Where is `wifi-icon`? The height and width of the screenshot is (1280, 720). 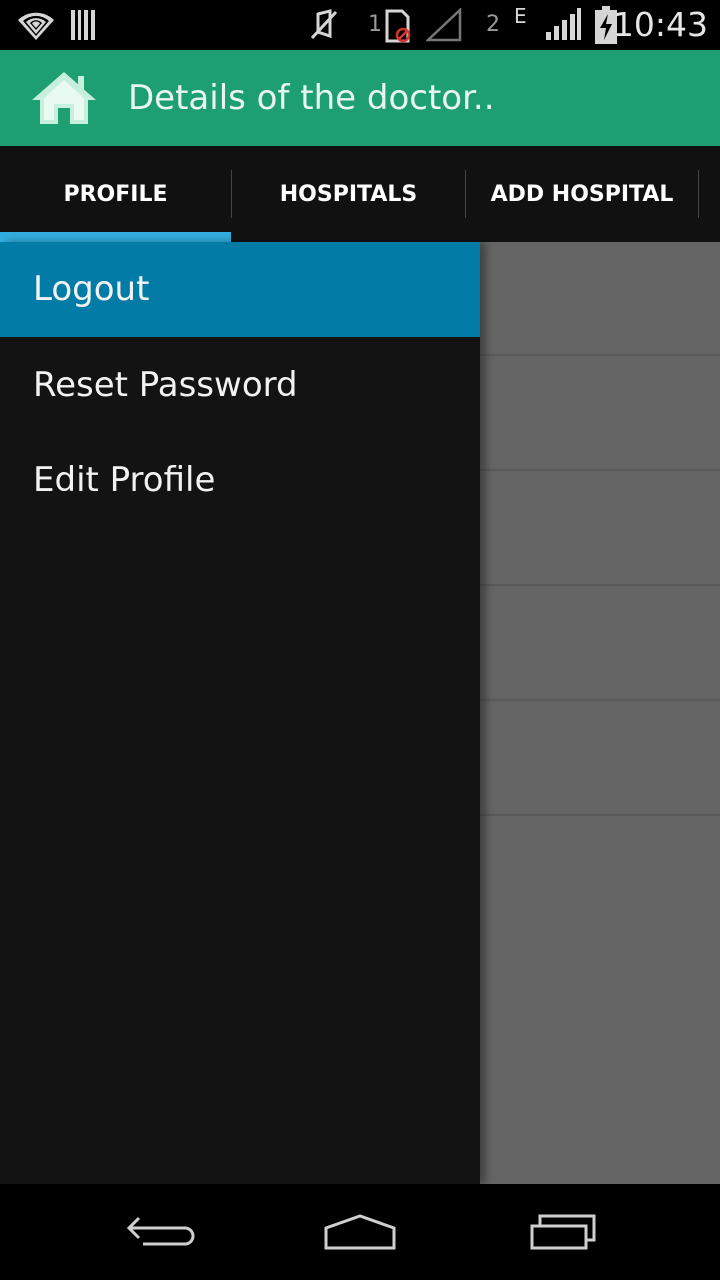 wifi-icon is located at coordinates (36, 26).